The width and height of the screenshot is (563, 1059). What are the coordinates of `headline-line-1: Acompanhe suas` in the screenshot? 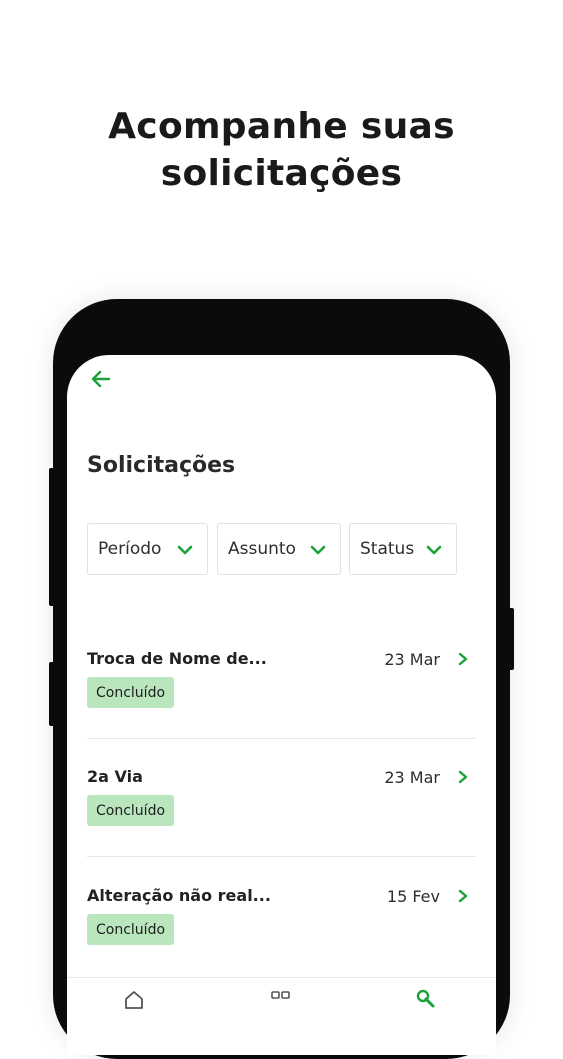 It's located at (281, 126).